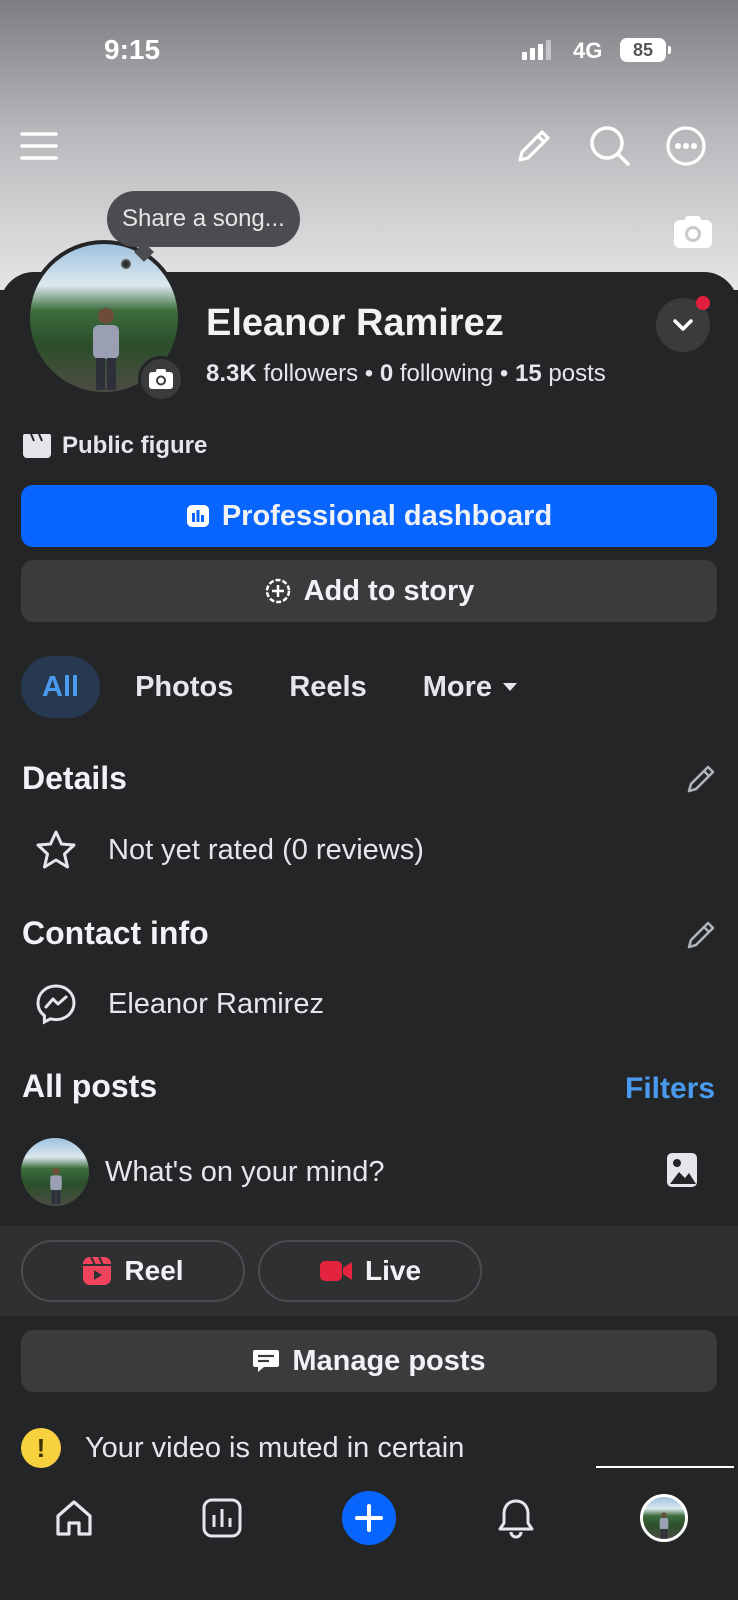  What do you see at coordinates (135, 445) in the screenshot?
I see `category-label: Public figure` at bounding box center [135, 445].